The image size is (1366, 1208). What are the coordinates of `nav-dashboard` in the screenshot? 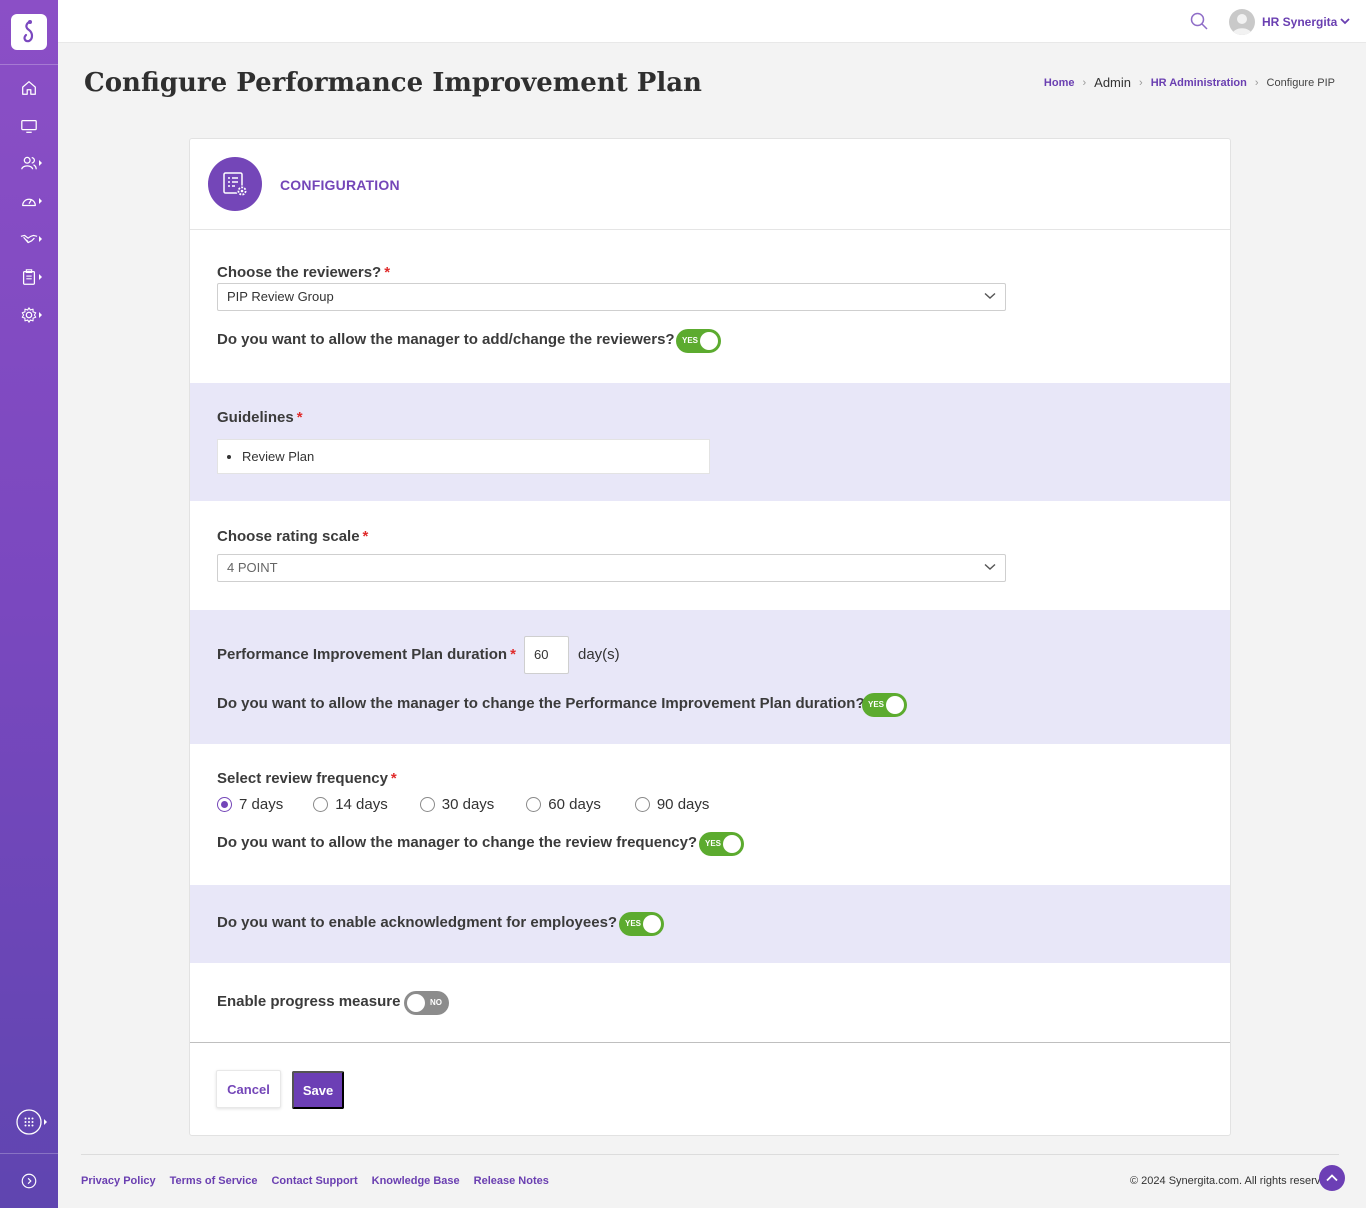 It's located at (29, 201).